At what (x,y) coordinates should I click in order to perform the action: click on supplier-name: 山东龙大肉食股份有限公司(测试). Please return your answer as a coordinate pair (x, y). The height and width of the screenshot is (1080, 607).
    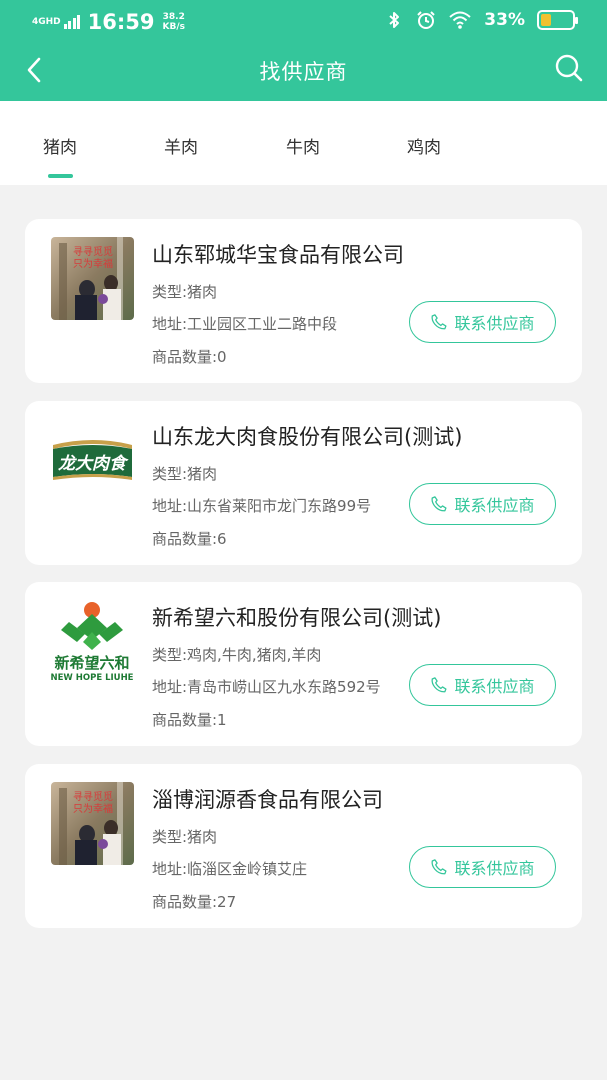
    Looking at the image, I should click on (307, 436).